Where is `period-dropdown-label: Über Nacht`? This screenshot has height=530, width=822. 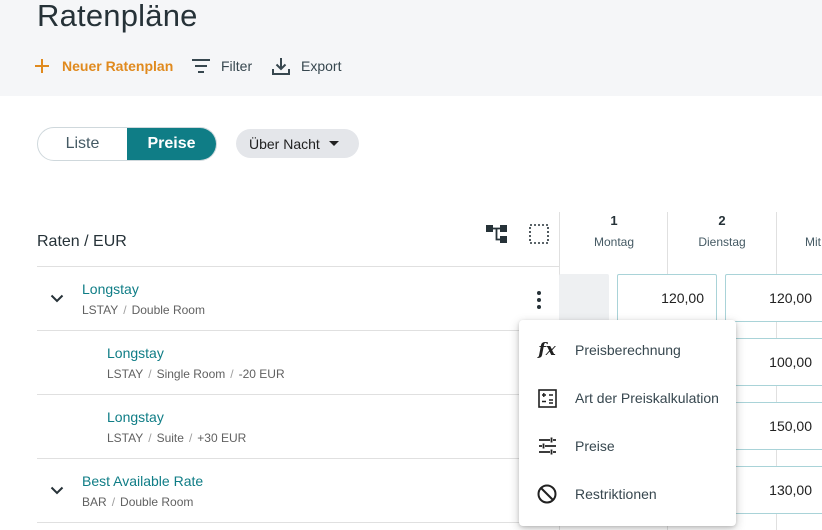 period-dropdown-label: Über Nacht is located at coordinates (284, 143).